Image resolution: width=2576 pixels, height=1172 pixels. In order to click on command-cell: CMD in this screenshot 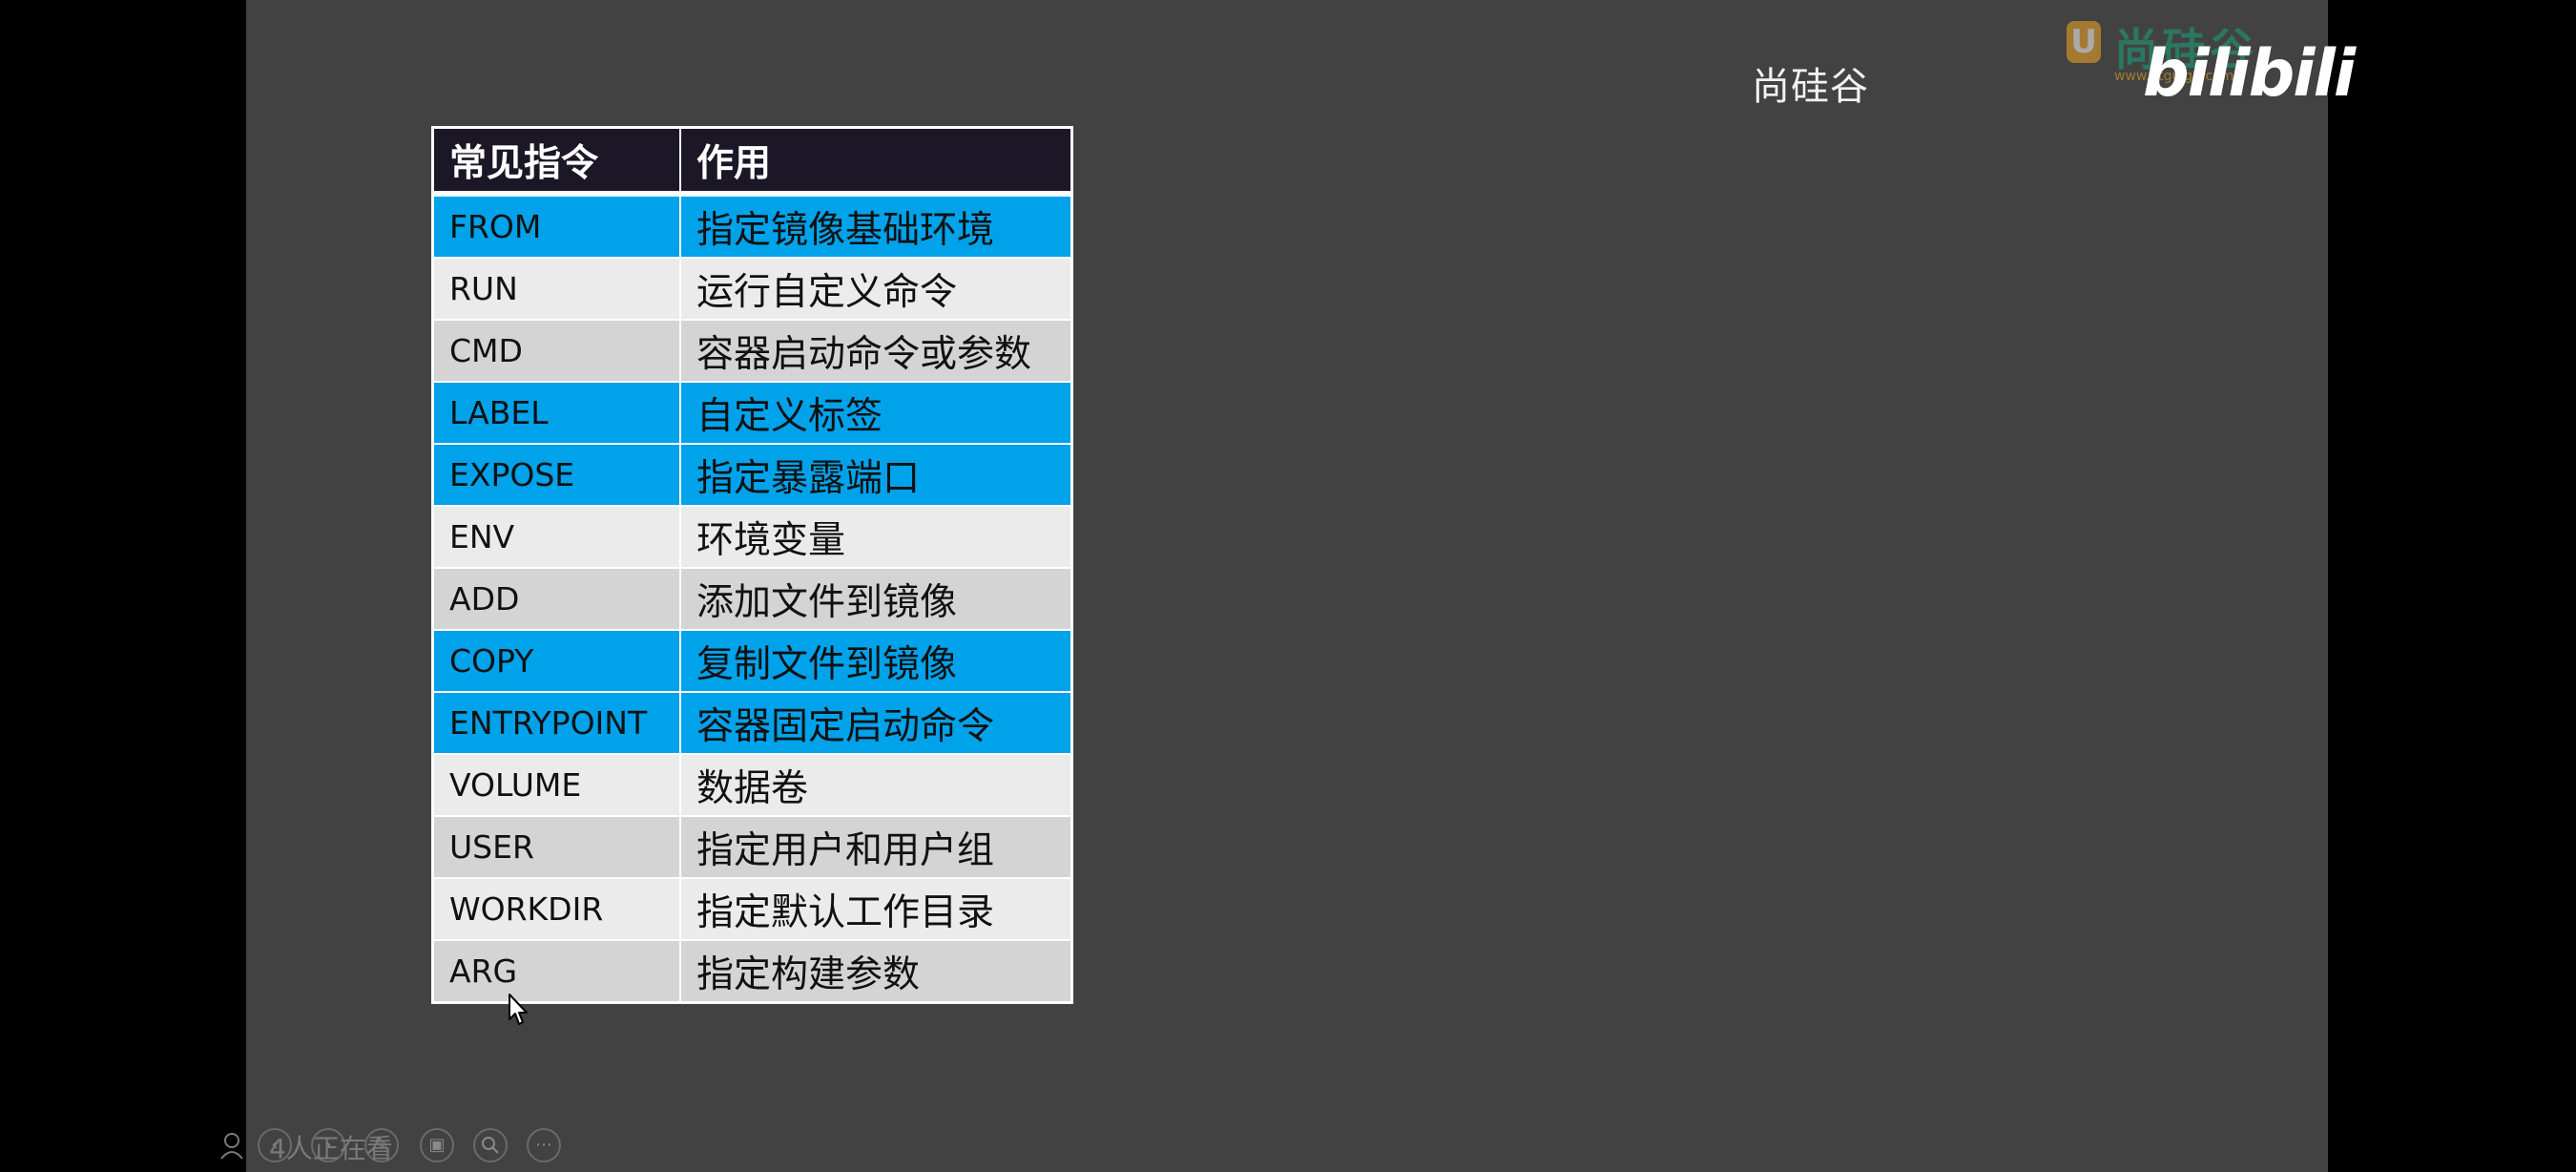, I will do `click(556, 351)`.